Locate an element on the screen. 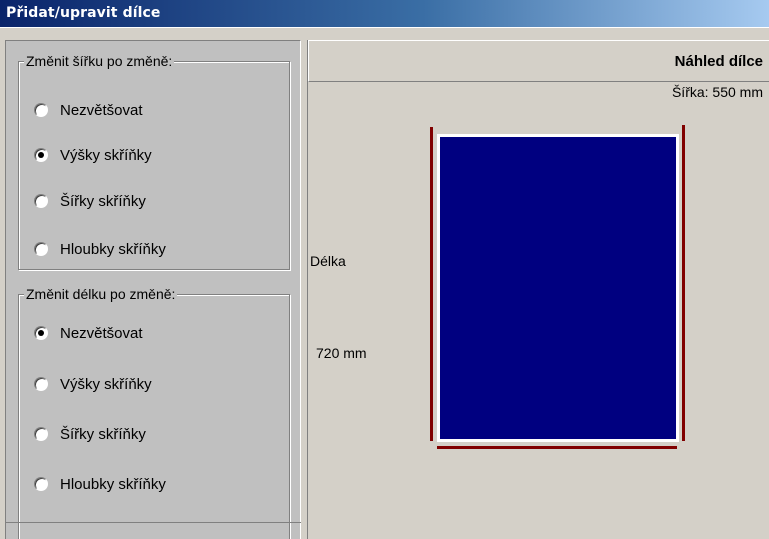 The height and width of the screenshot is (539, 769). part-length-value: 720 mm is located at coordinates (341, 353).